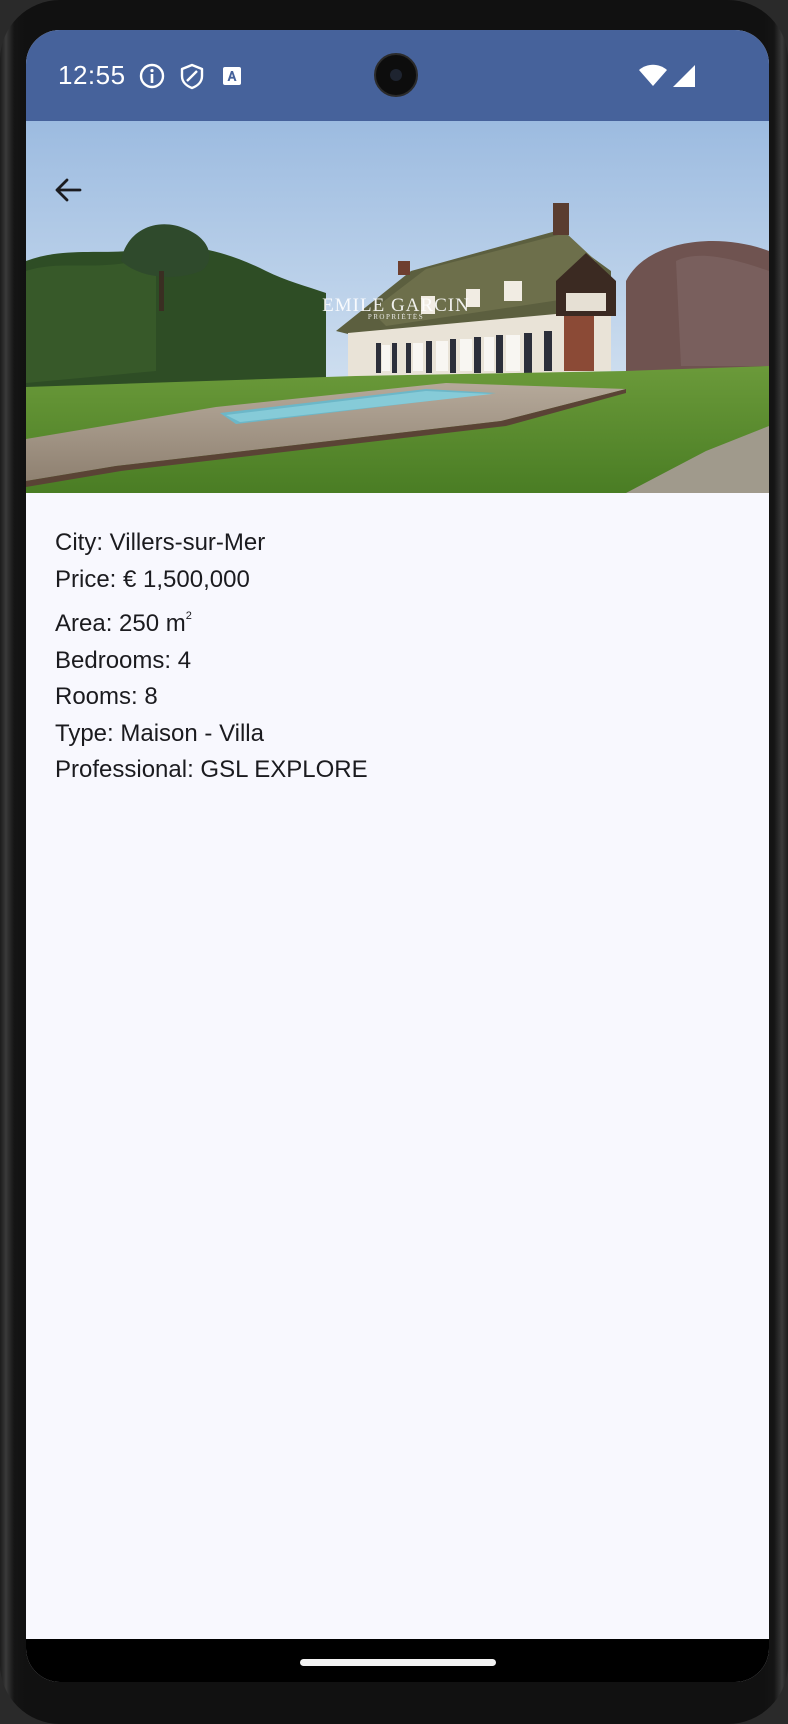 The height and width of the screenshot is (1724, 788). What do you see at coordinates (211, 769) in the screenshot?
I see `professional-text: Professional: GSL EXPLORE` at bounding box center [211, 769].